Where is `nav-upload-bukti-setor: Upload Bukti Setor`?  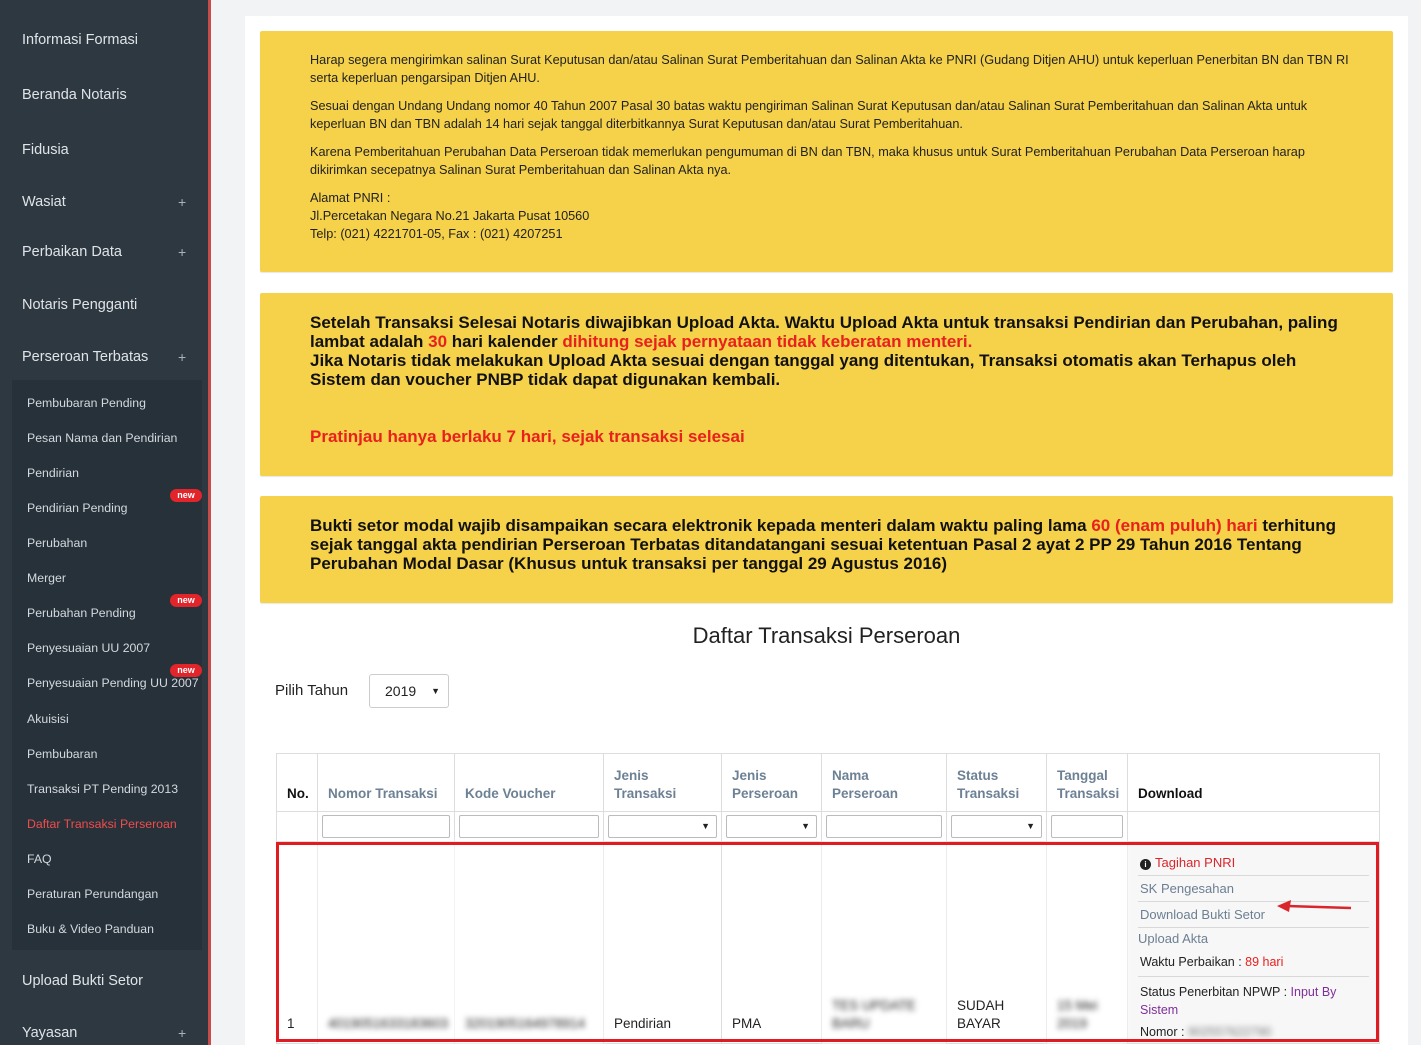
nav-upload-bukti-setor: Upload Bukti Setor is located at coordinates (105, 981).